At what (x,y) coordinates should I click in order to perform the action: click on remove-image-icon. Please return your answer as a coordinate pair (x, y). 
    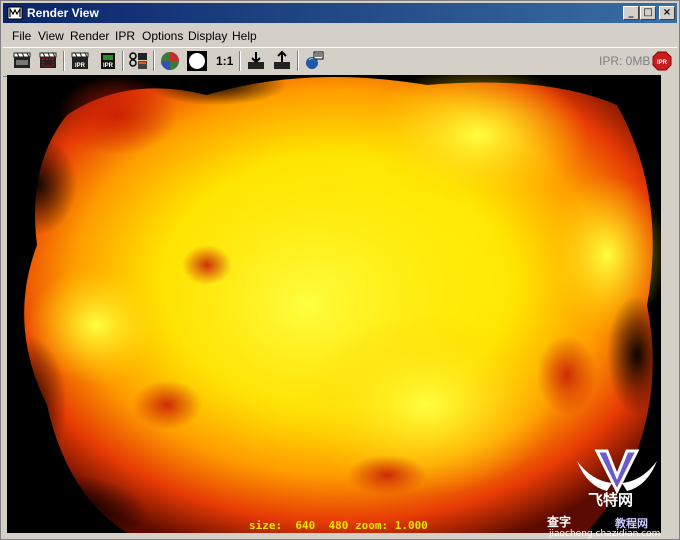
    Looking at the image, I should click on (282, 61).